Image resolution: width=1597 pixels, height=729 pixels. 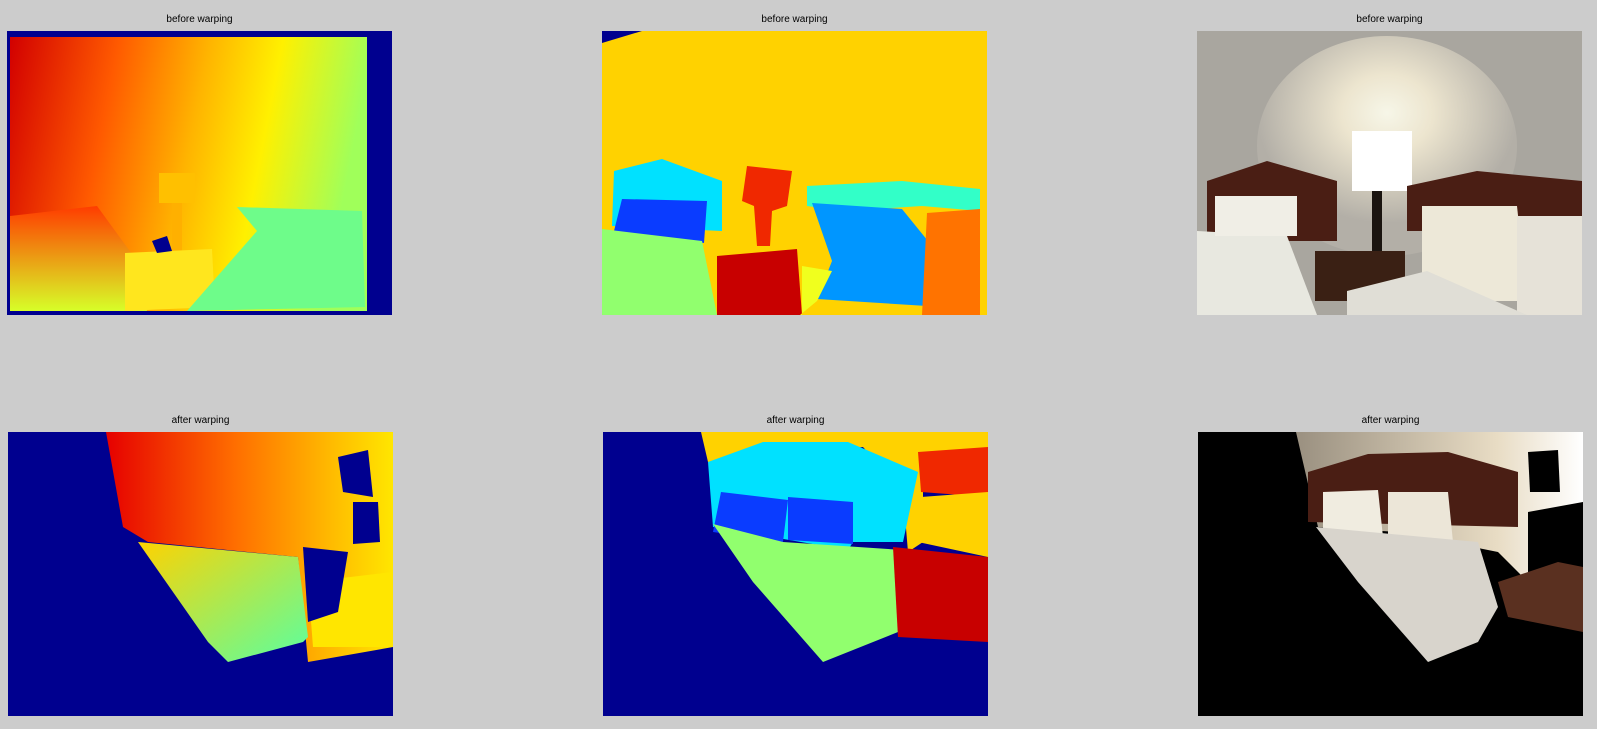 I want to click on segmentation-map-after, so click(x=795, y=574).